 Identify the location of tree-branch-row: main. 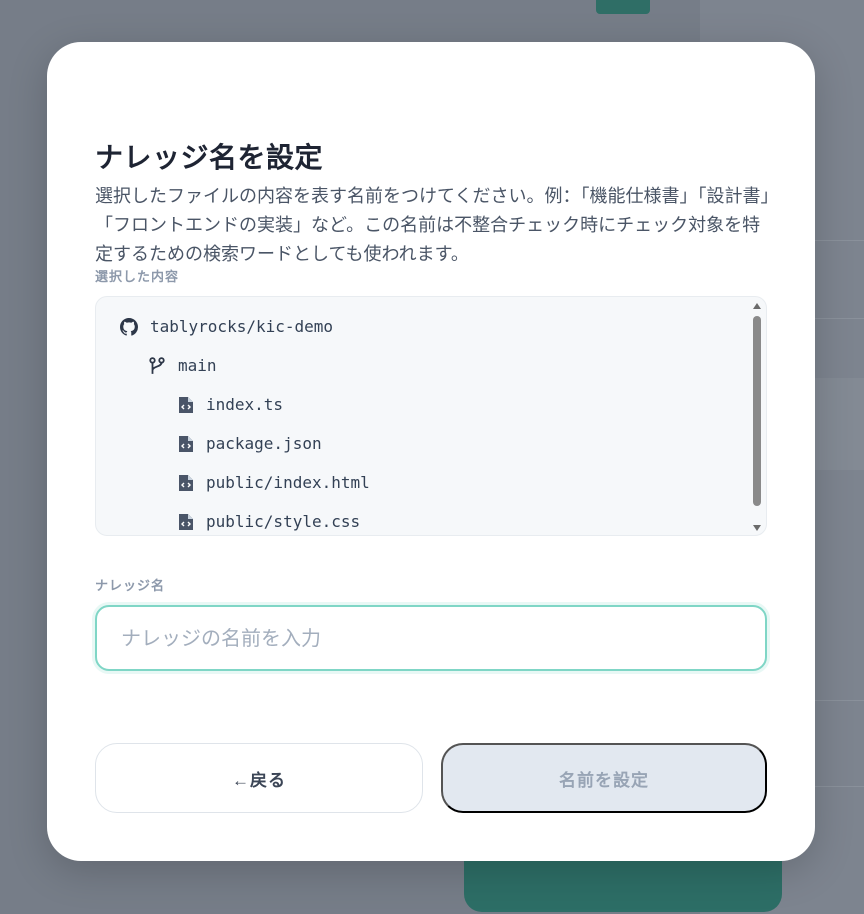
(182, 365).